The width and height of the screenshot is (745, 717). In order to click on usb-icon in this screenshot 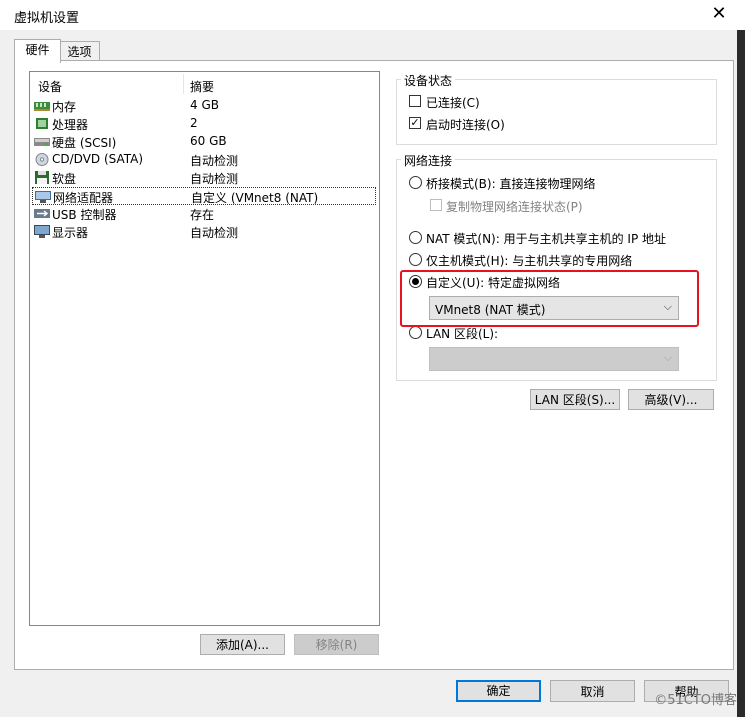, I will do `click(42, 213)`.